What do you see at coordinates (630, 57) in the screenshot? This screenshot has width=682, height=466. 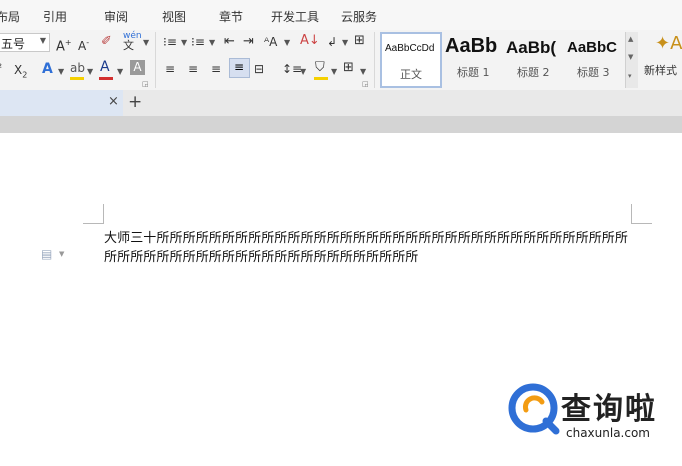 I see `scroll-down-icon: ▼` at bounding box center [630, 57].